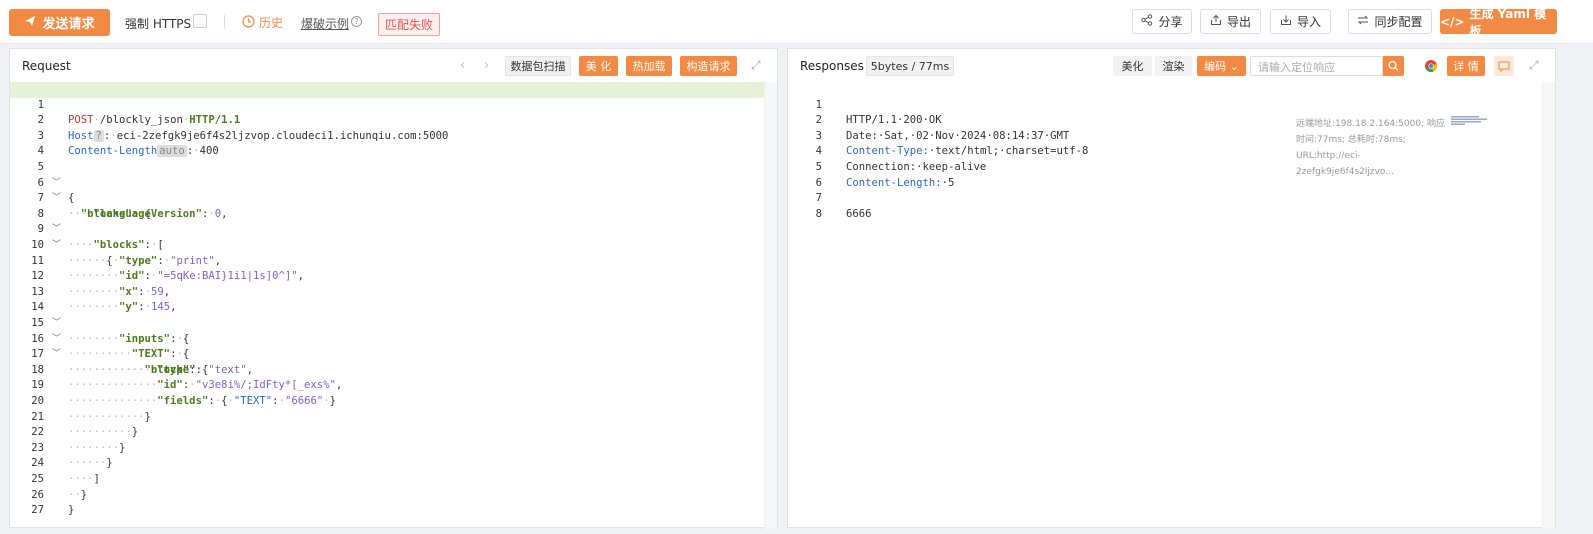 This screenshot has height=534, width=1593. I want to click on beautify-button: 美 化, so click(598, 66).